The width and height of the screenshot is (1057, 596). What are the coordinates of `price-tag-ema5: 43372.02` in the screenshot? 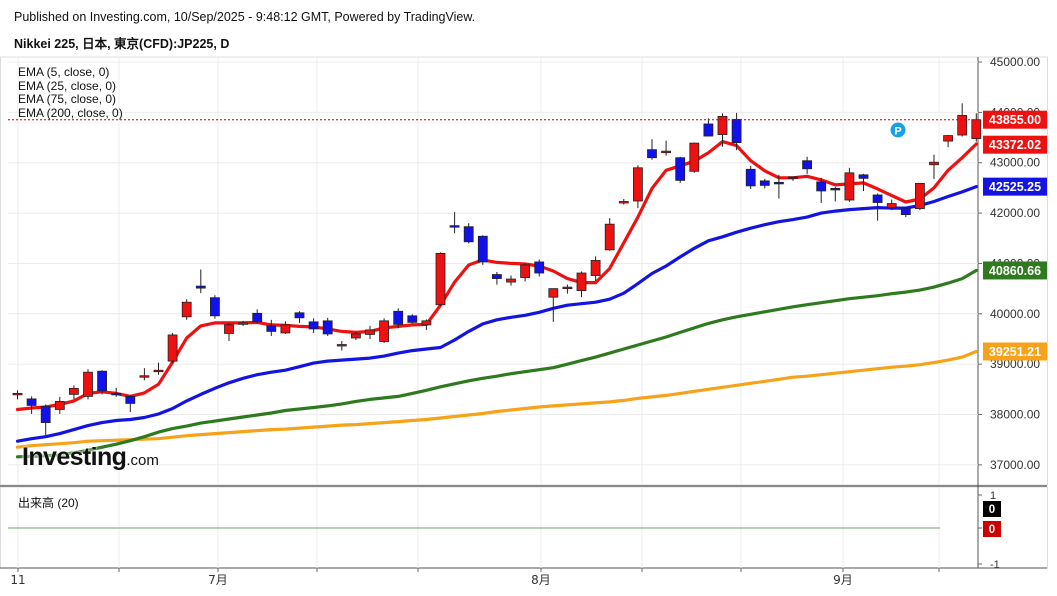 It's located at (1015, 144).